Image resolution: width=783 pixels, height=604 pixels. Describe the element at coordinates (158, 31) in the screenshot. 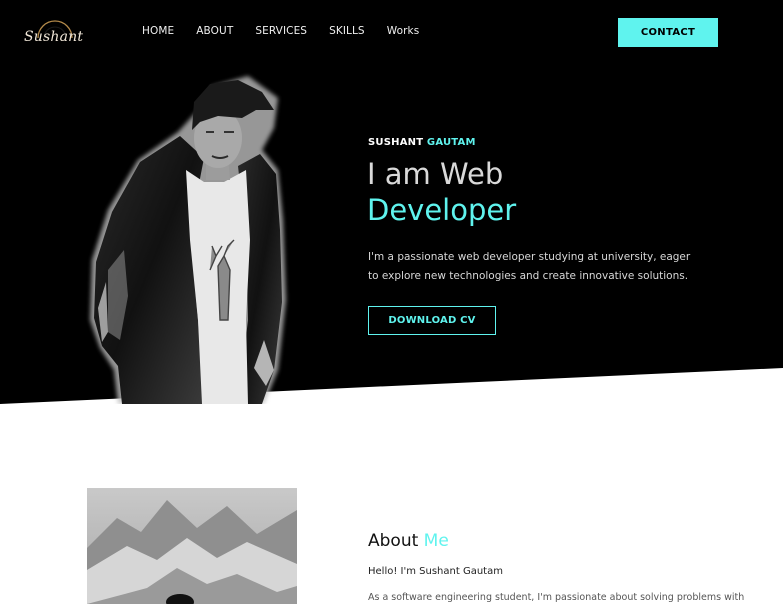

I see `nav-home: HOME` at that location.